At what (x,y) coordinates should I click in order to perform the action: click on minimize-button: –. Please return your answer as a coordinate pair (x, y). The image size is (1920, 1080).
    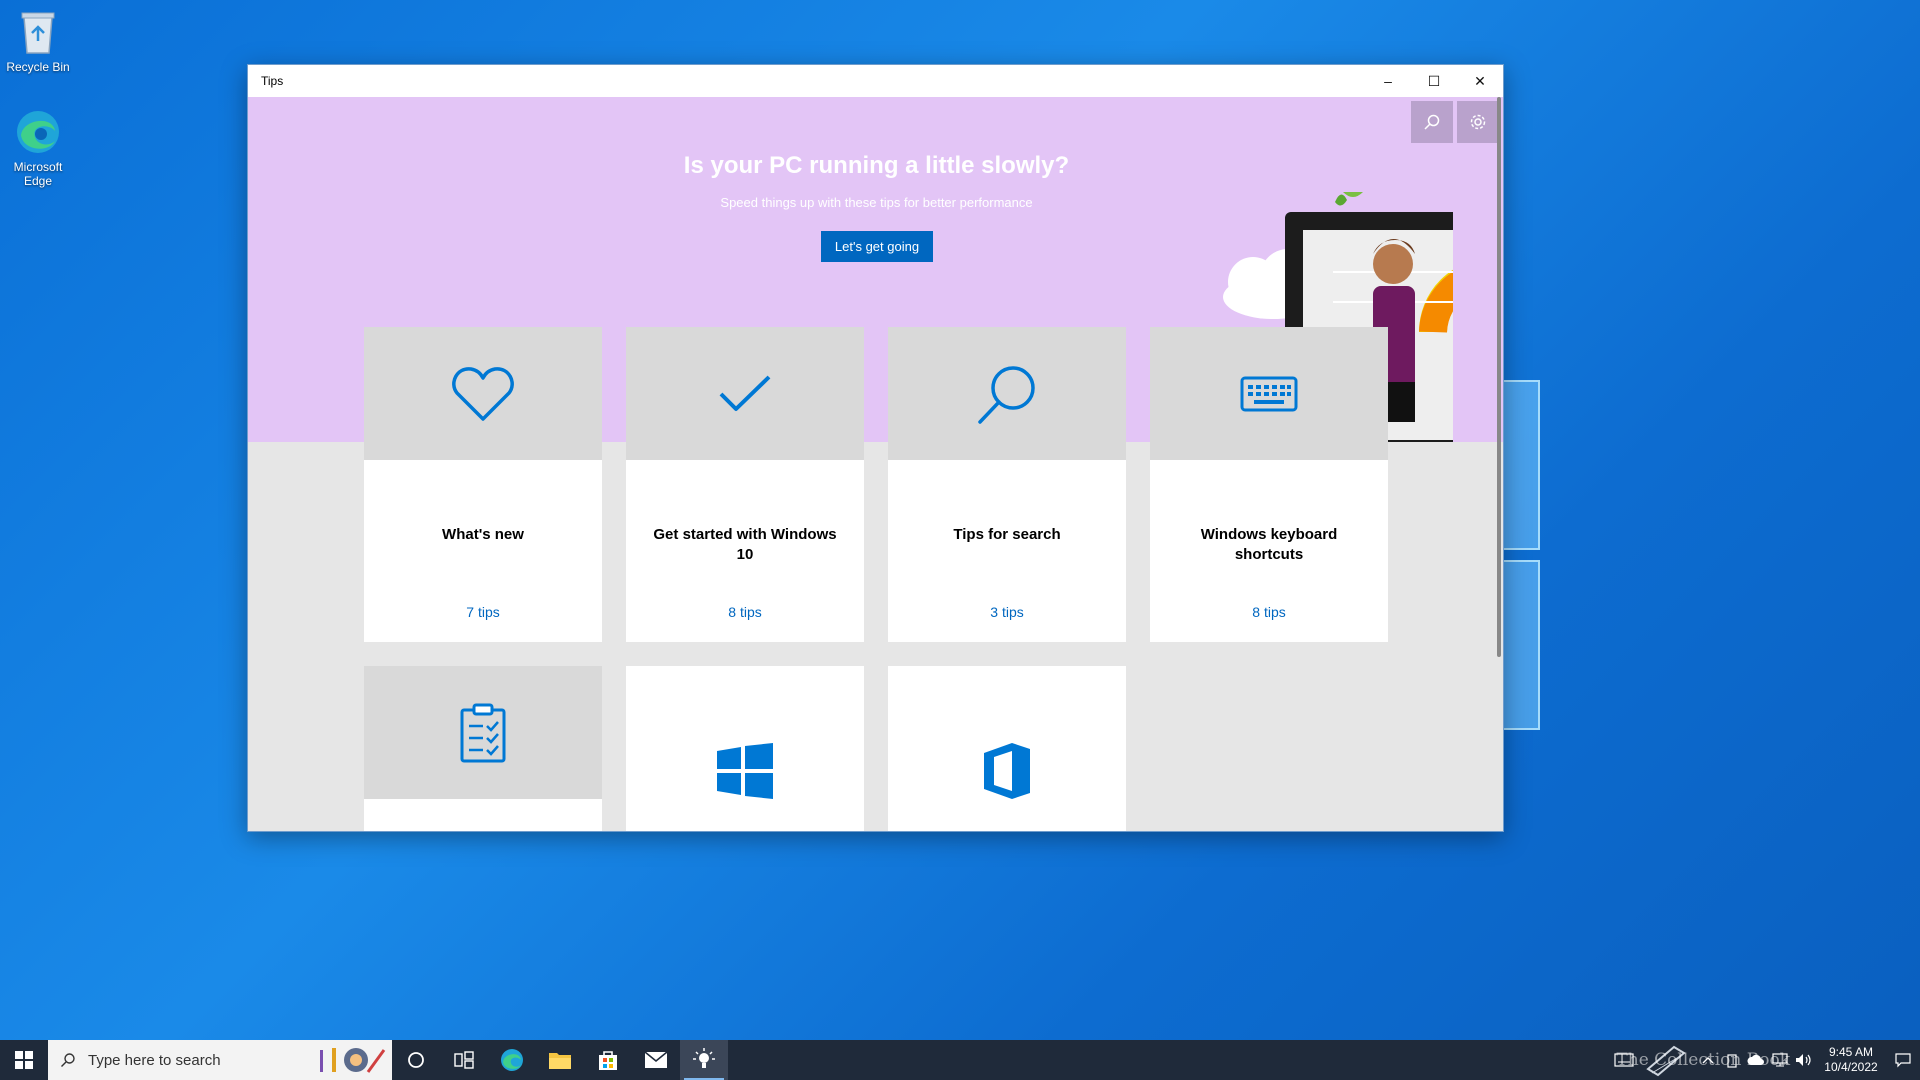
    Looking at the image, I should click on (1388, 81).